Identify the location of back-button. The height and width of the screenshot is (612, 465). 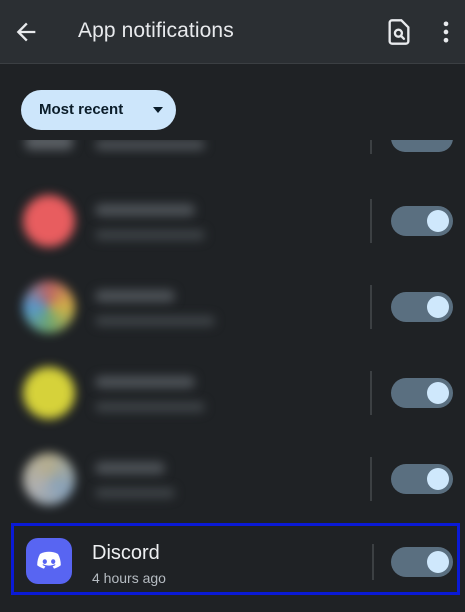
(26, 32).